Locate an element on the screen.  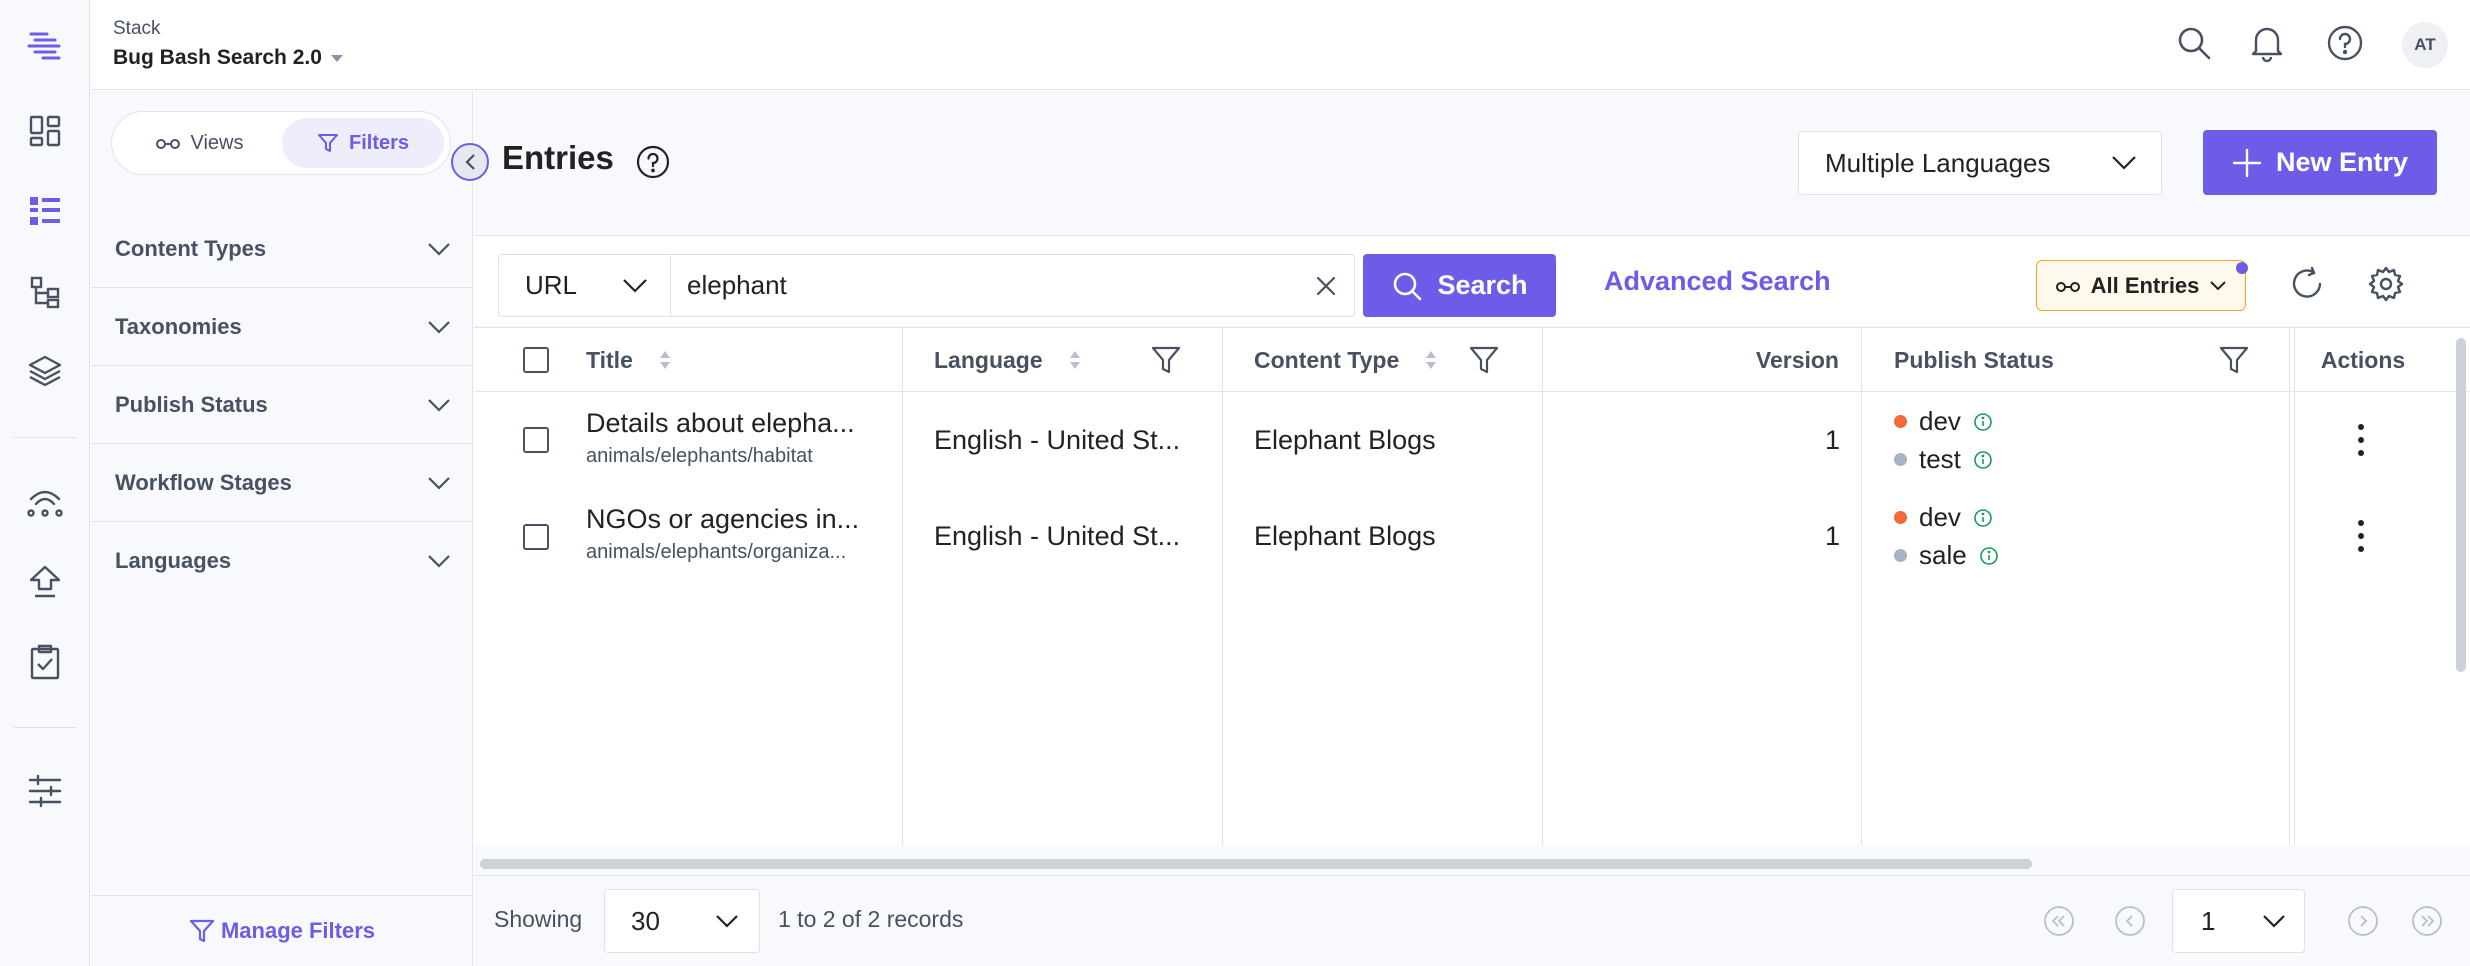
column-content-type: Content Type is located at coordinates (1345, 360).